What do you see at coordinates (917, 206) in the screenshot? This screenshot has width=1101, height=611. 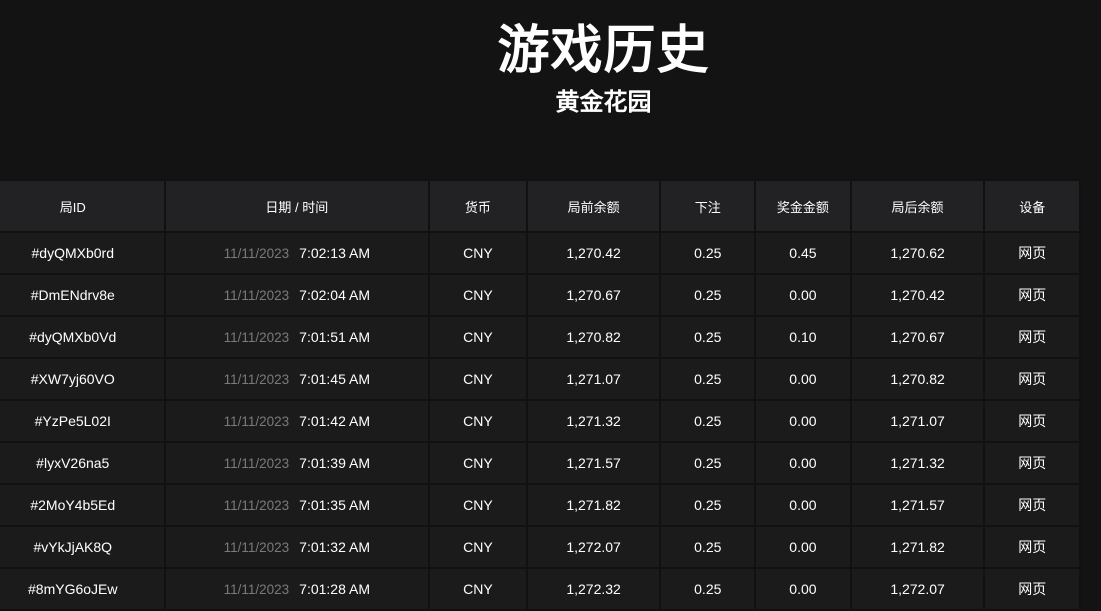 I see `column-header-balance-after: 局后余额` at bounding box center [917, 206].